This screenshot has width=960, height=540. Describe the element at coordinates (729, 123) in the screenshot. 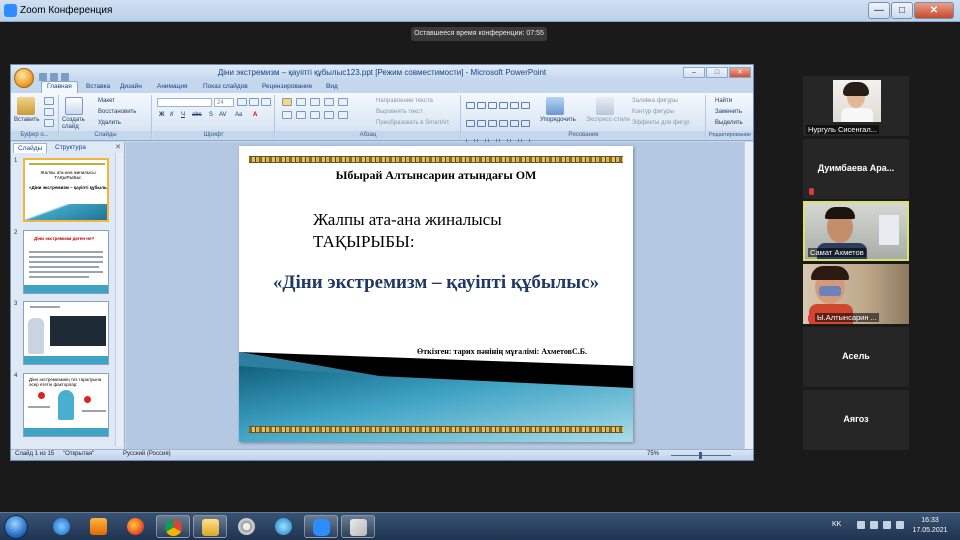

I see `select-button: Выделить` at that location.